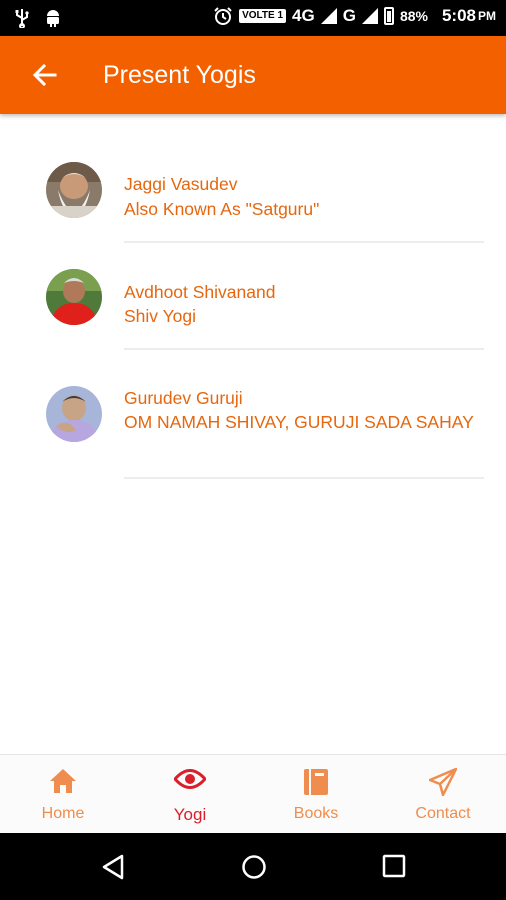 The image size is (506, 900). I want to click on system-navigation-bar, so click(253, 866).